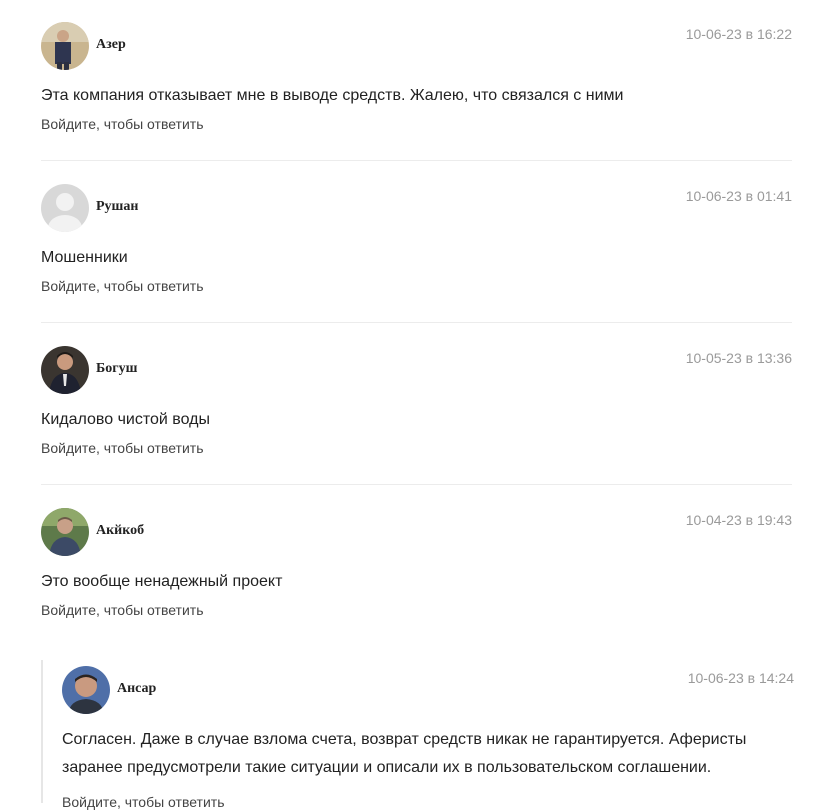 The image size is (838, 810). I want to click on comment-date: 10-05-23 в 13:36, so click(738, 358).